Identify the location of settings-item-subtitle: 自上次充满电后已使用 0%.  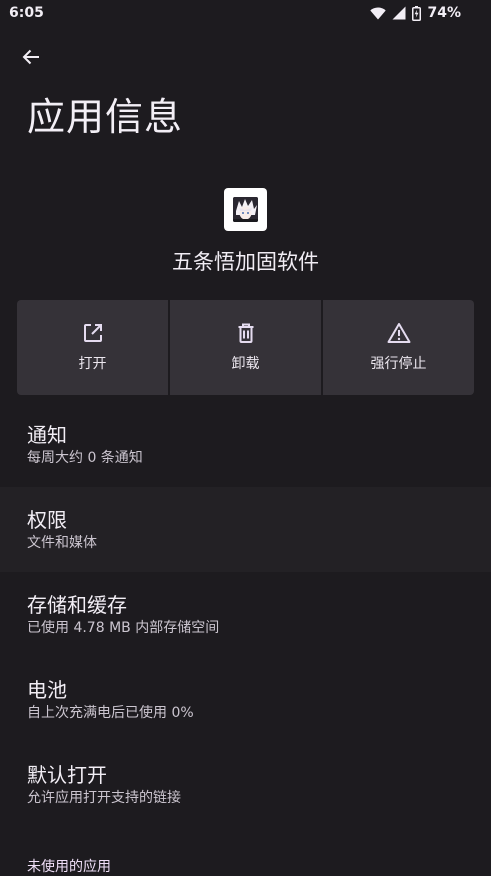
(110, 712).